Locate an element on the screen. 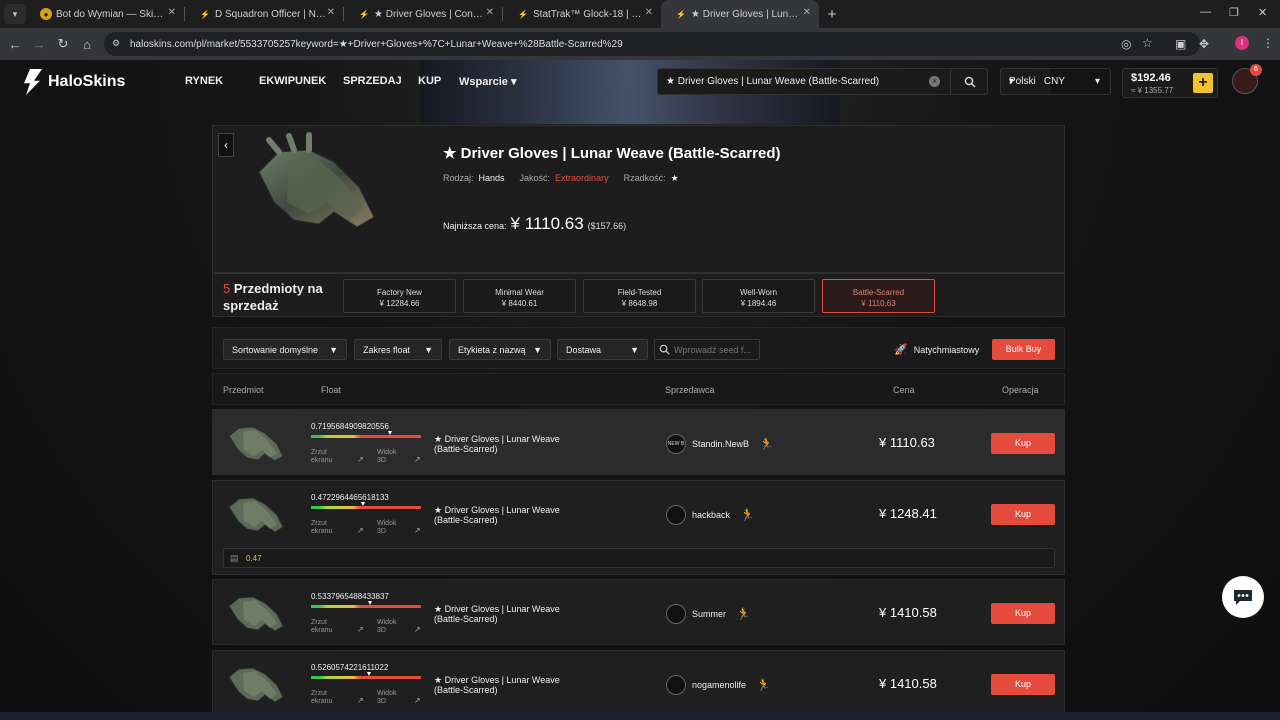 The width and height of the screenshot is (1280, 720). wear-factory-new: Factory New ¥ 12284.66 is located at coordinates (399, 296).